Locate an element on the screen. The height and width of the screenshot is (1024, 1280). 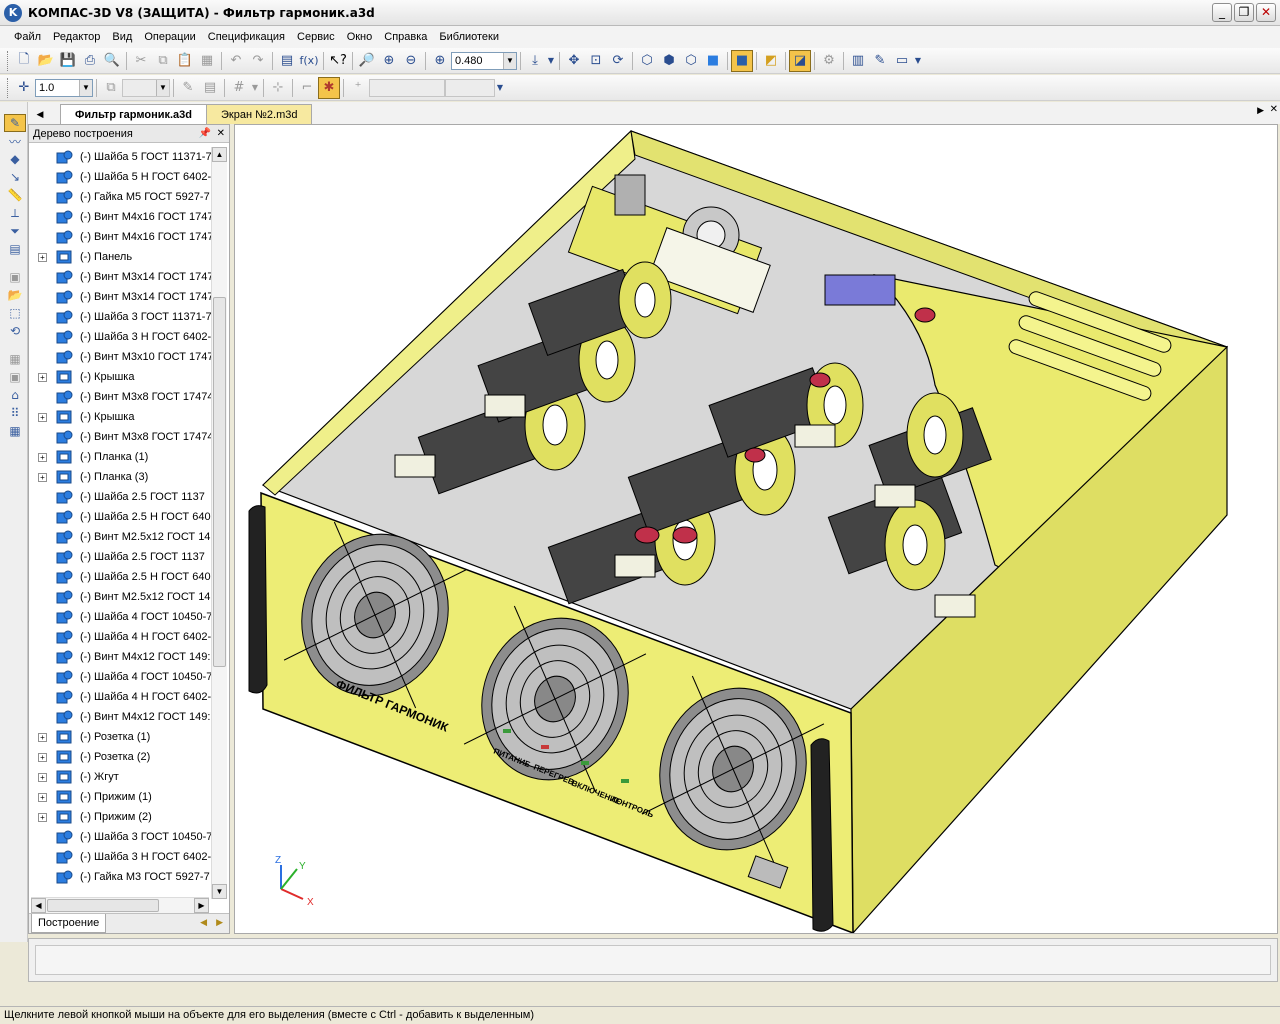
coincide-icon: ▣ is located at coordinates (15, 377).